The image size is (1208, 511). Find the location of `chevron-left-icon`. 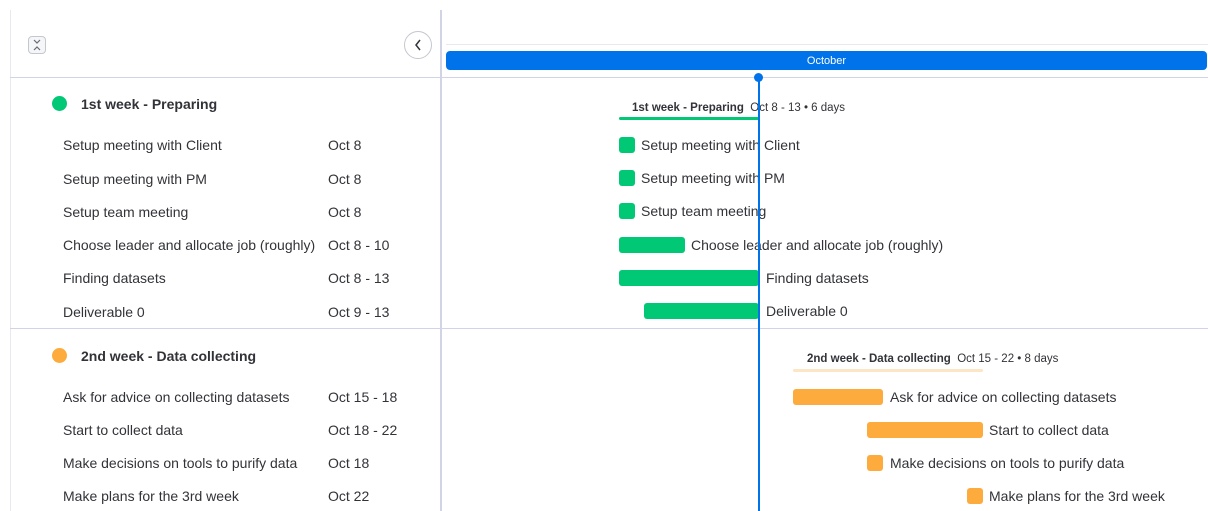

chevron-left-icon is located at coordinates (418, 45).